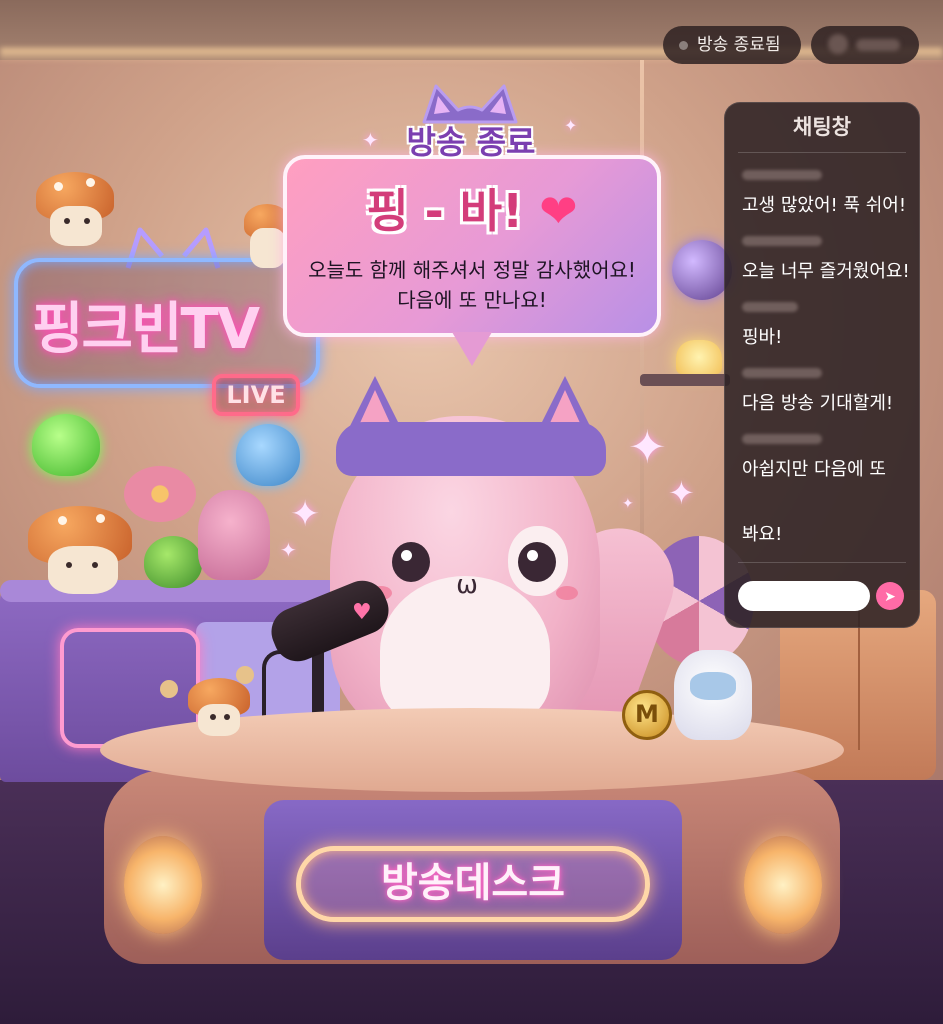 The image size is (943, 1024). I want to click on chat-panel-title: 채팅창, so click(822, 127).